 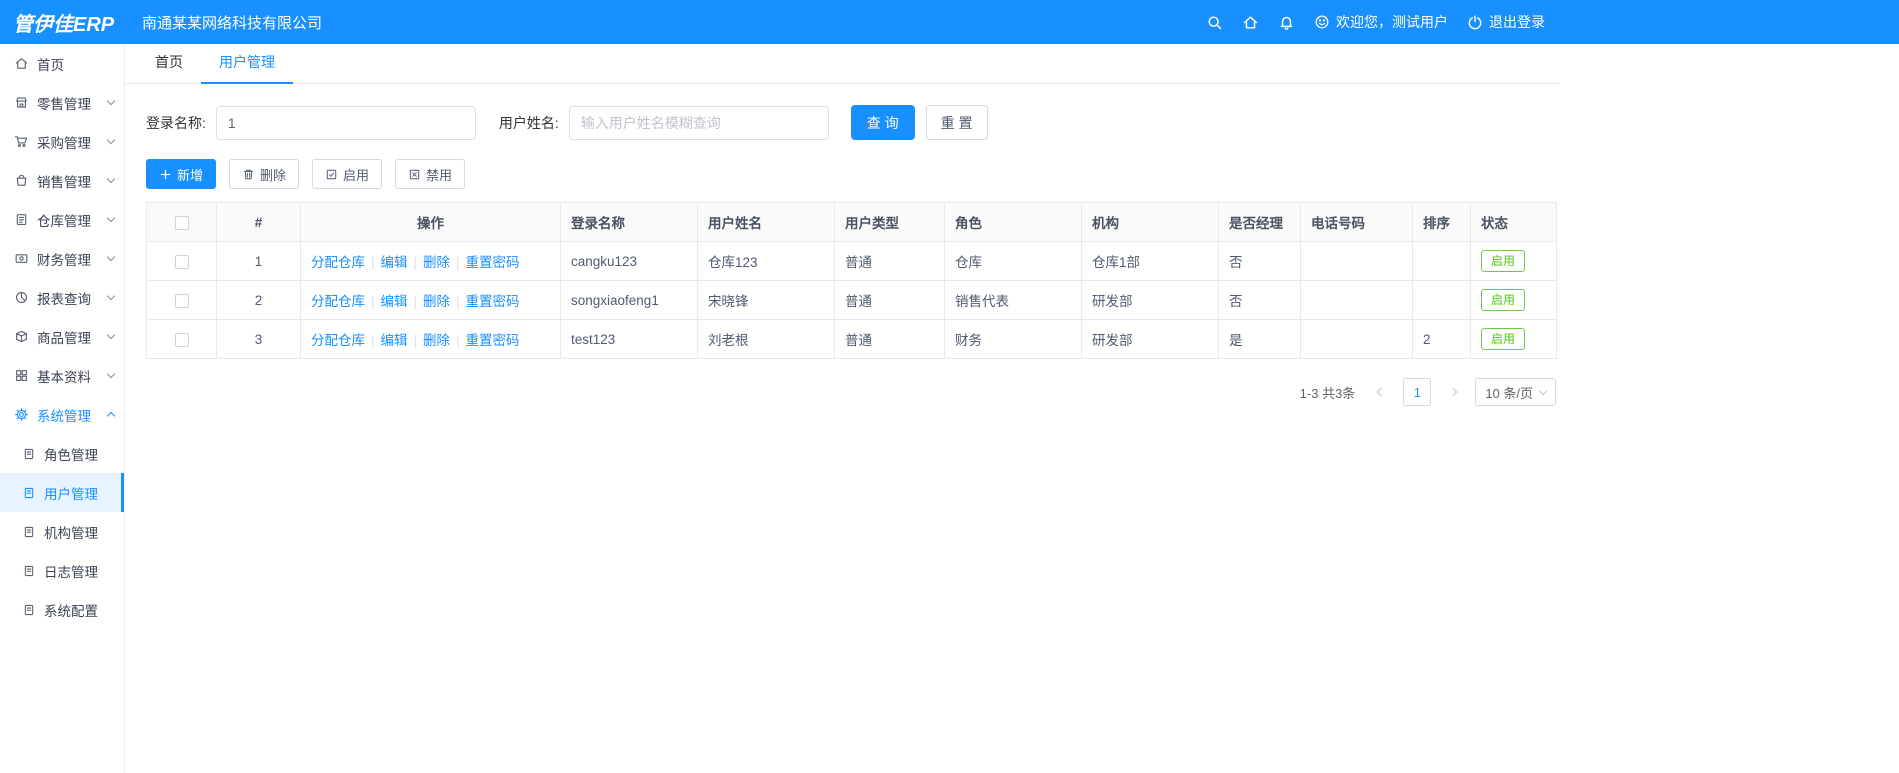 I want to click on page-number-button: 1, so click(x=1417, y=392).